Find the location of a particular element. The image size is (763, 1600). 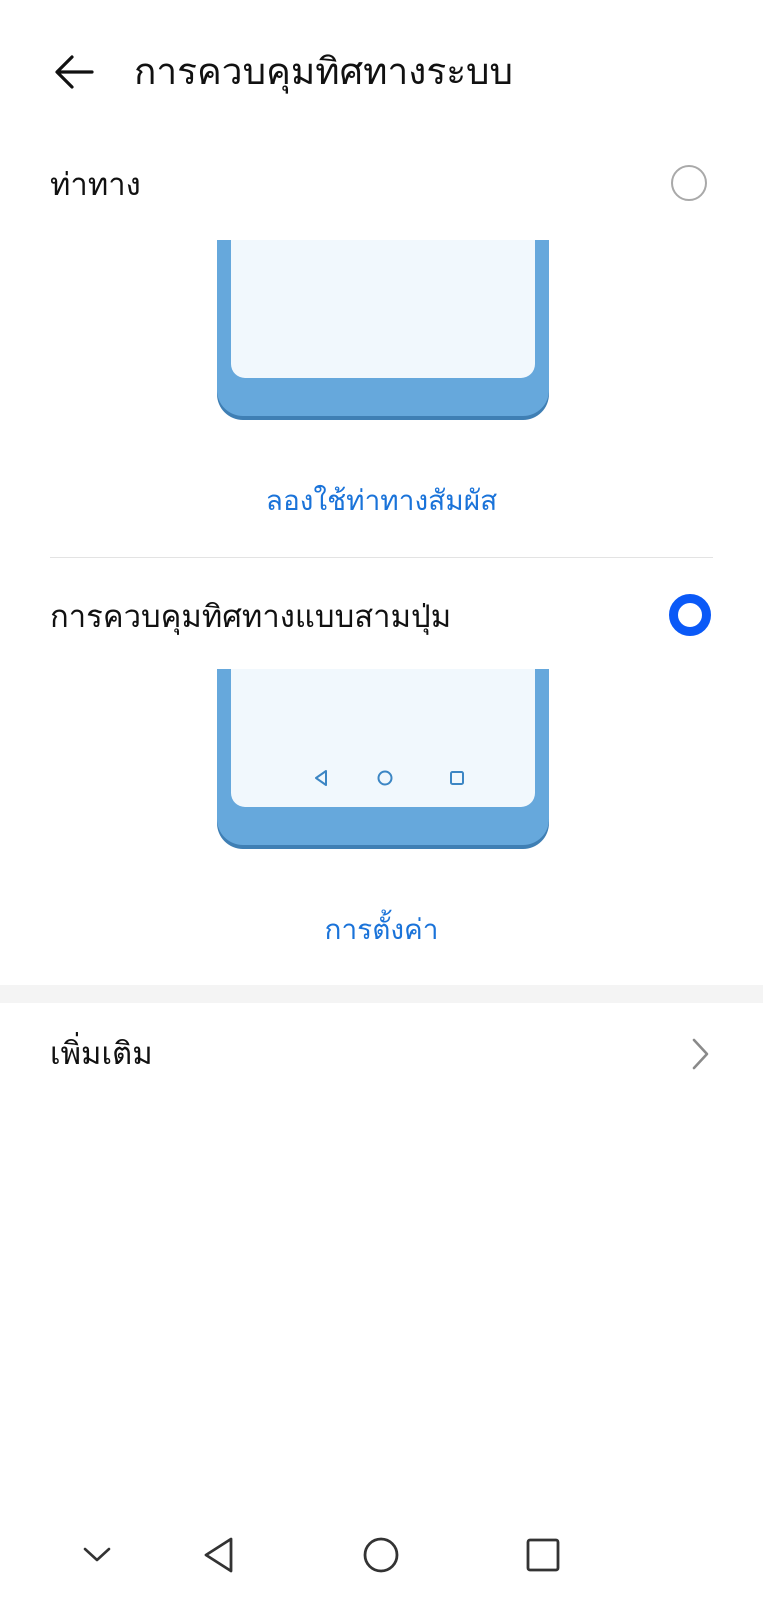

recents-square-icon is located at coordinates (543, 1555).